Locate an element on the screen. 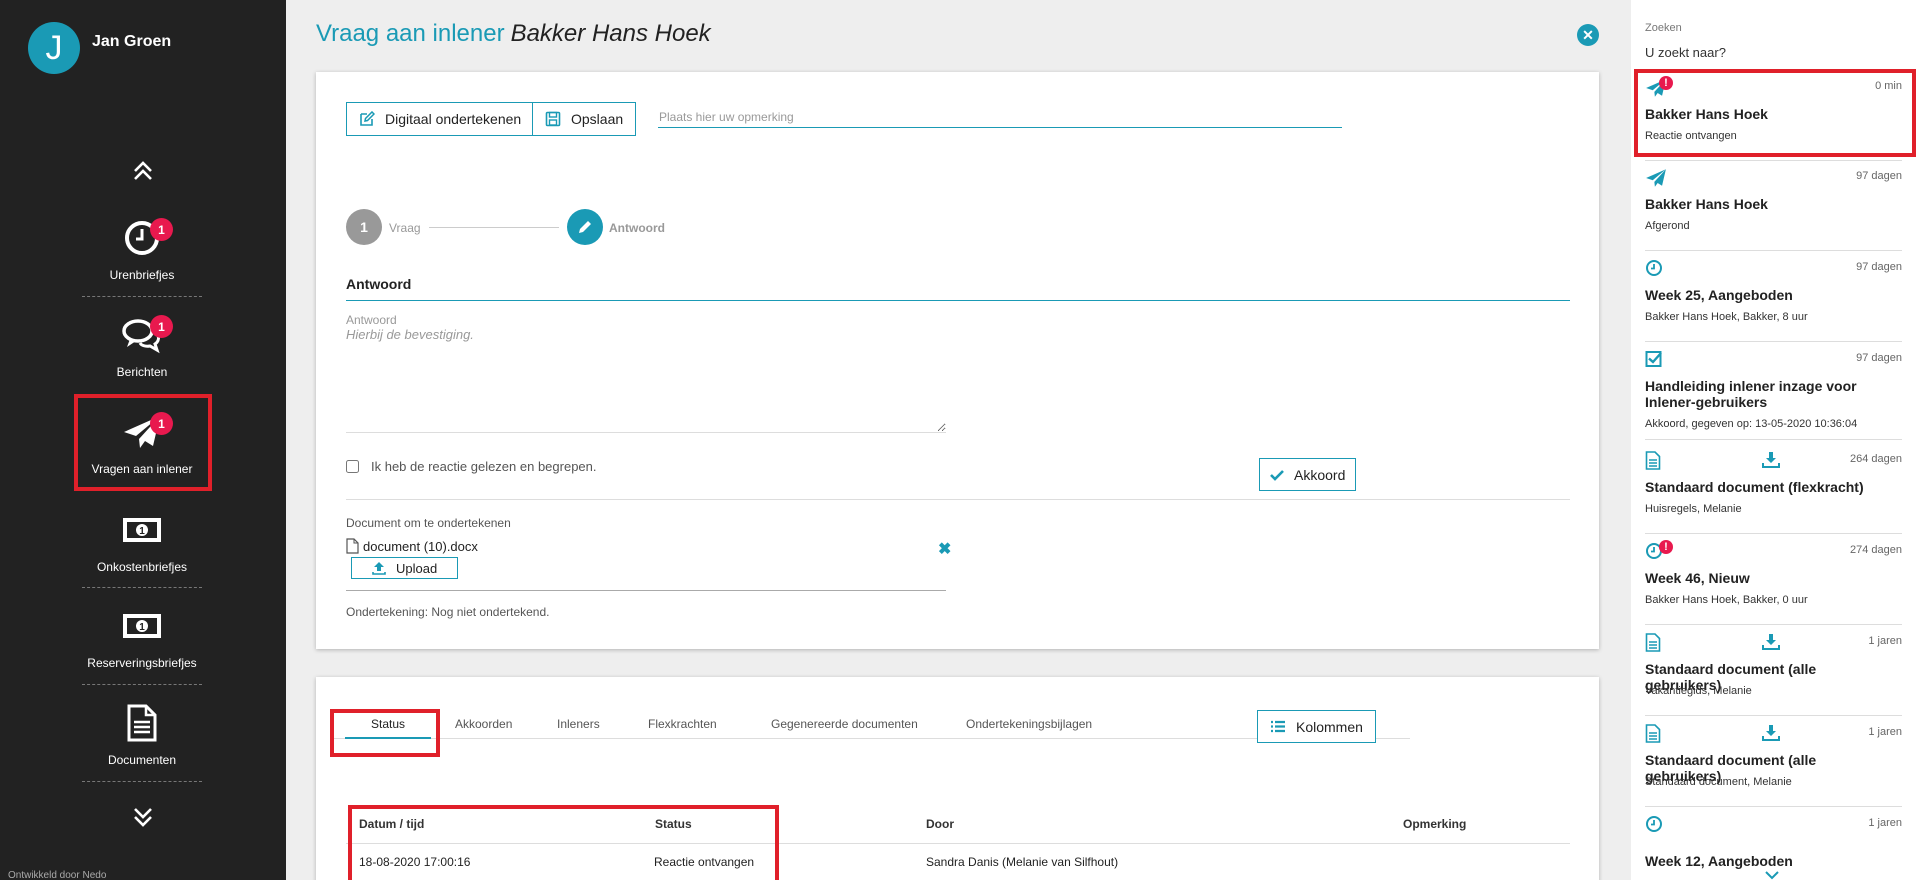  agree-button: Akkoord is located at coordinates (1308, 474).